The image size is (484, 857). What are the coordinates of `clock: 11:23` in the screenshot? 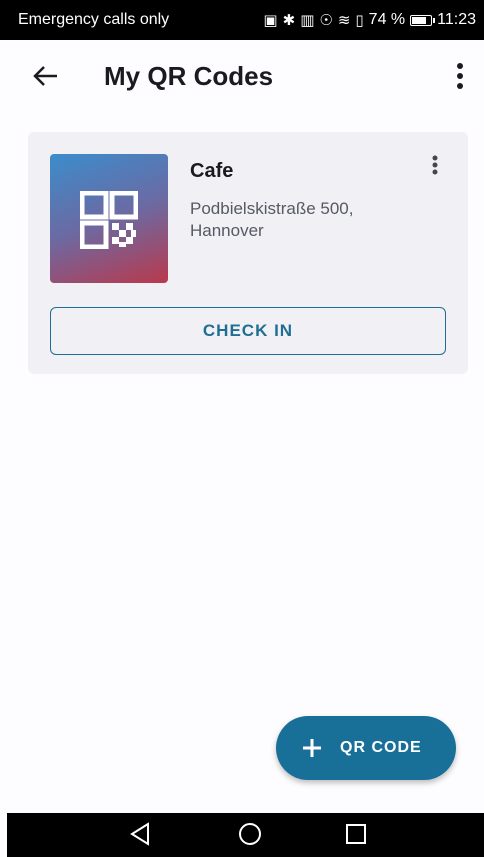 It's located at (456, 19).